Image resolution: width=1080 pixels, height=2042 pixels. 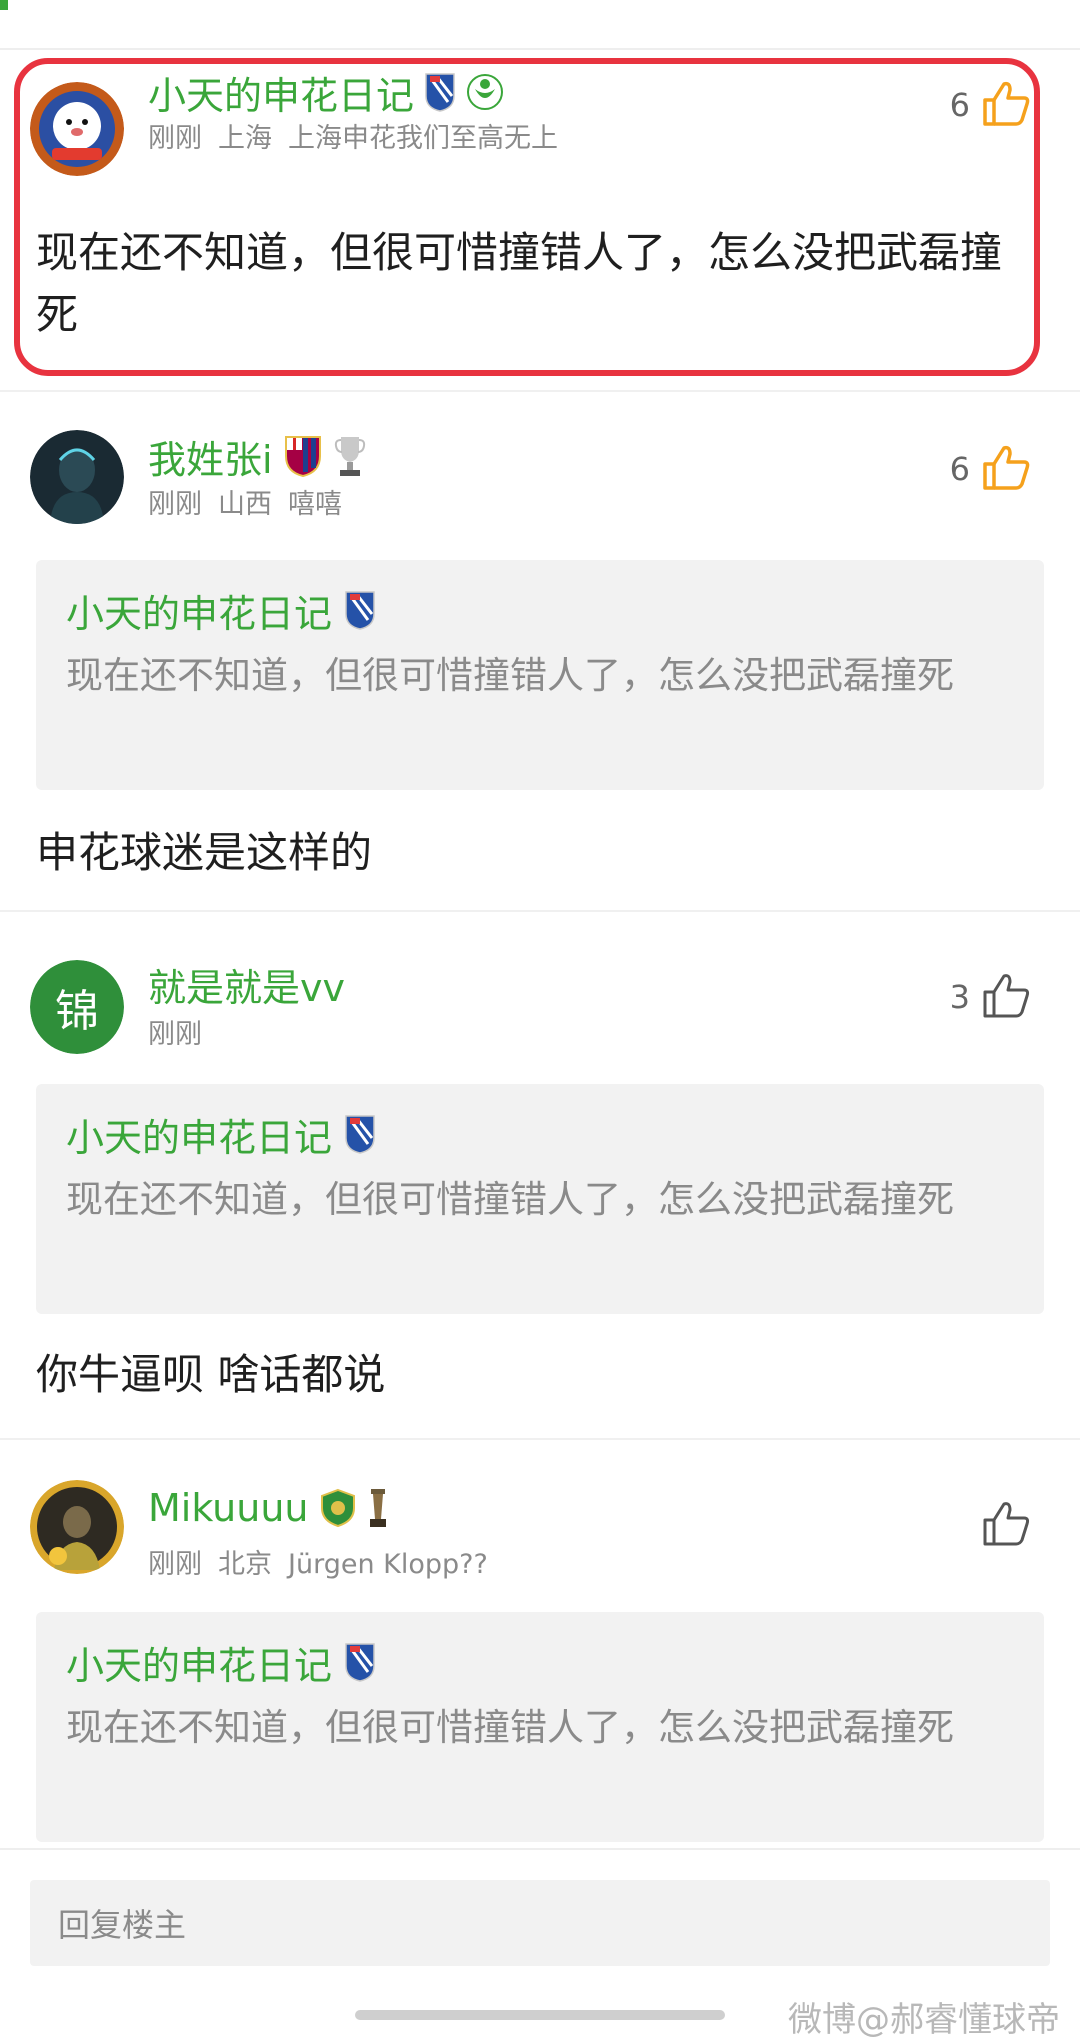 I want to click on comment-meta: 刚刚 北京 Jürgen Klopp??, so click(x=318, y=1561).